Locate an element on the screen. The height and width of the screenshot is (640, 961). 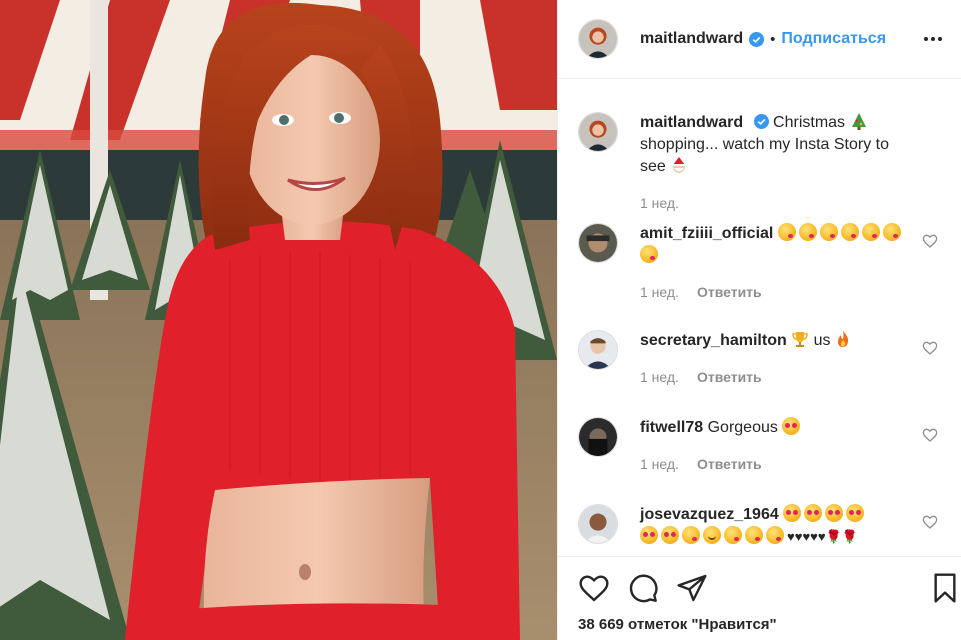
bookmark-save-icon is located at coordinates (945, 588).